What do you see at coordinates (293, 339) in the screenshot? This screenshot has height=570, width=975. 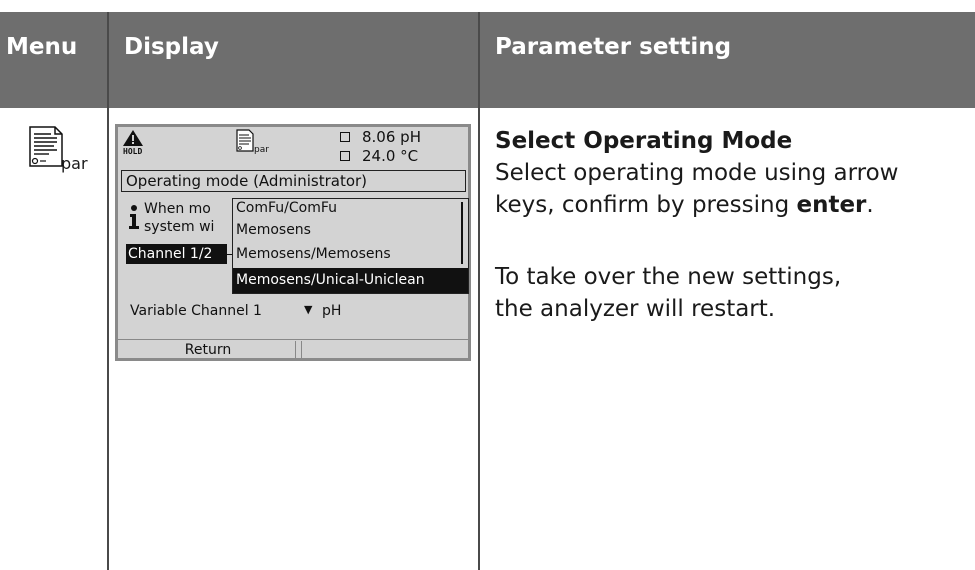 I see `softkey-bar-divider` at bounding box center [293, 339].